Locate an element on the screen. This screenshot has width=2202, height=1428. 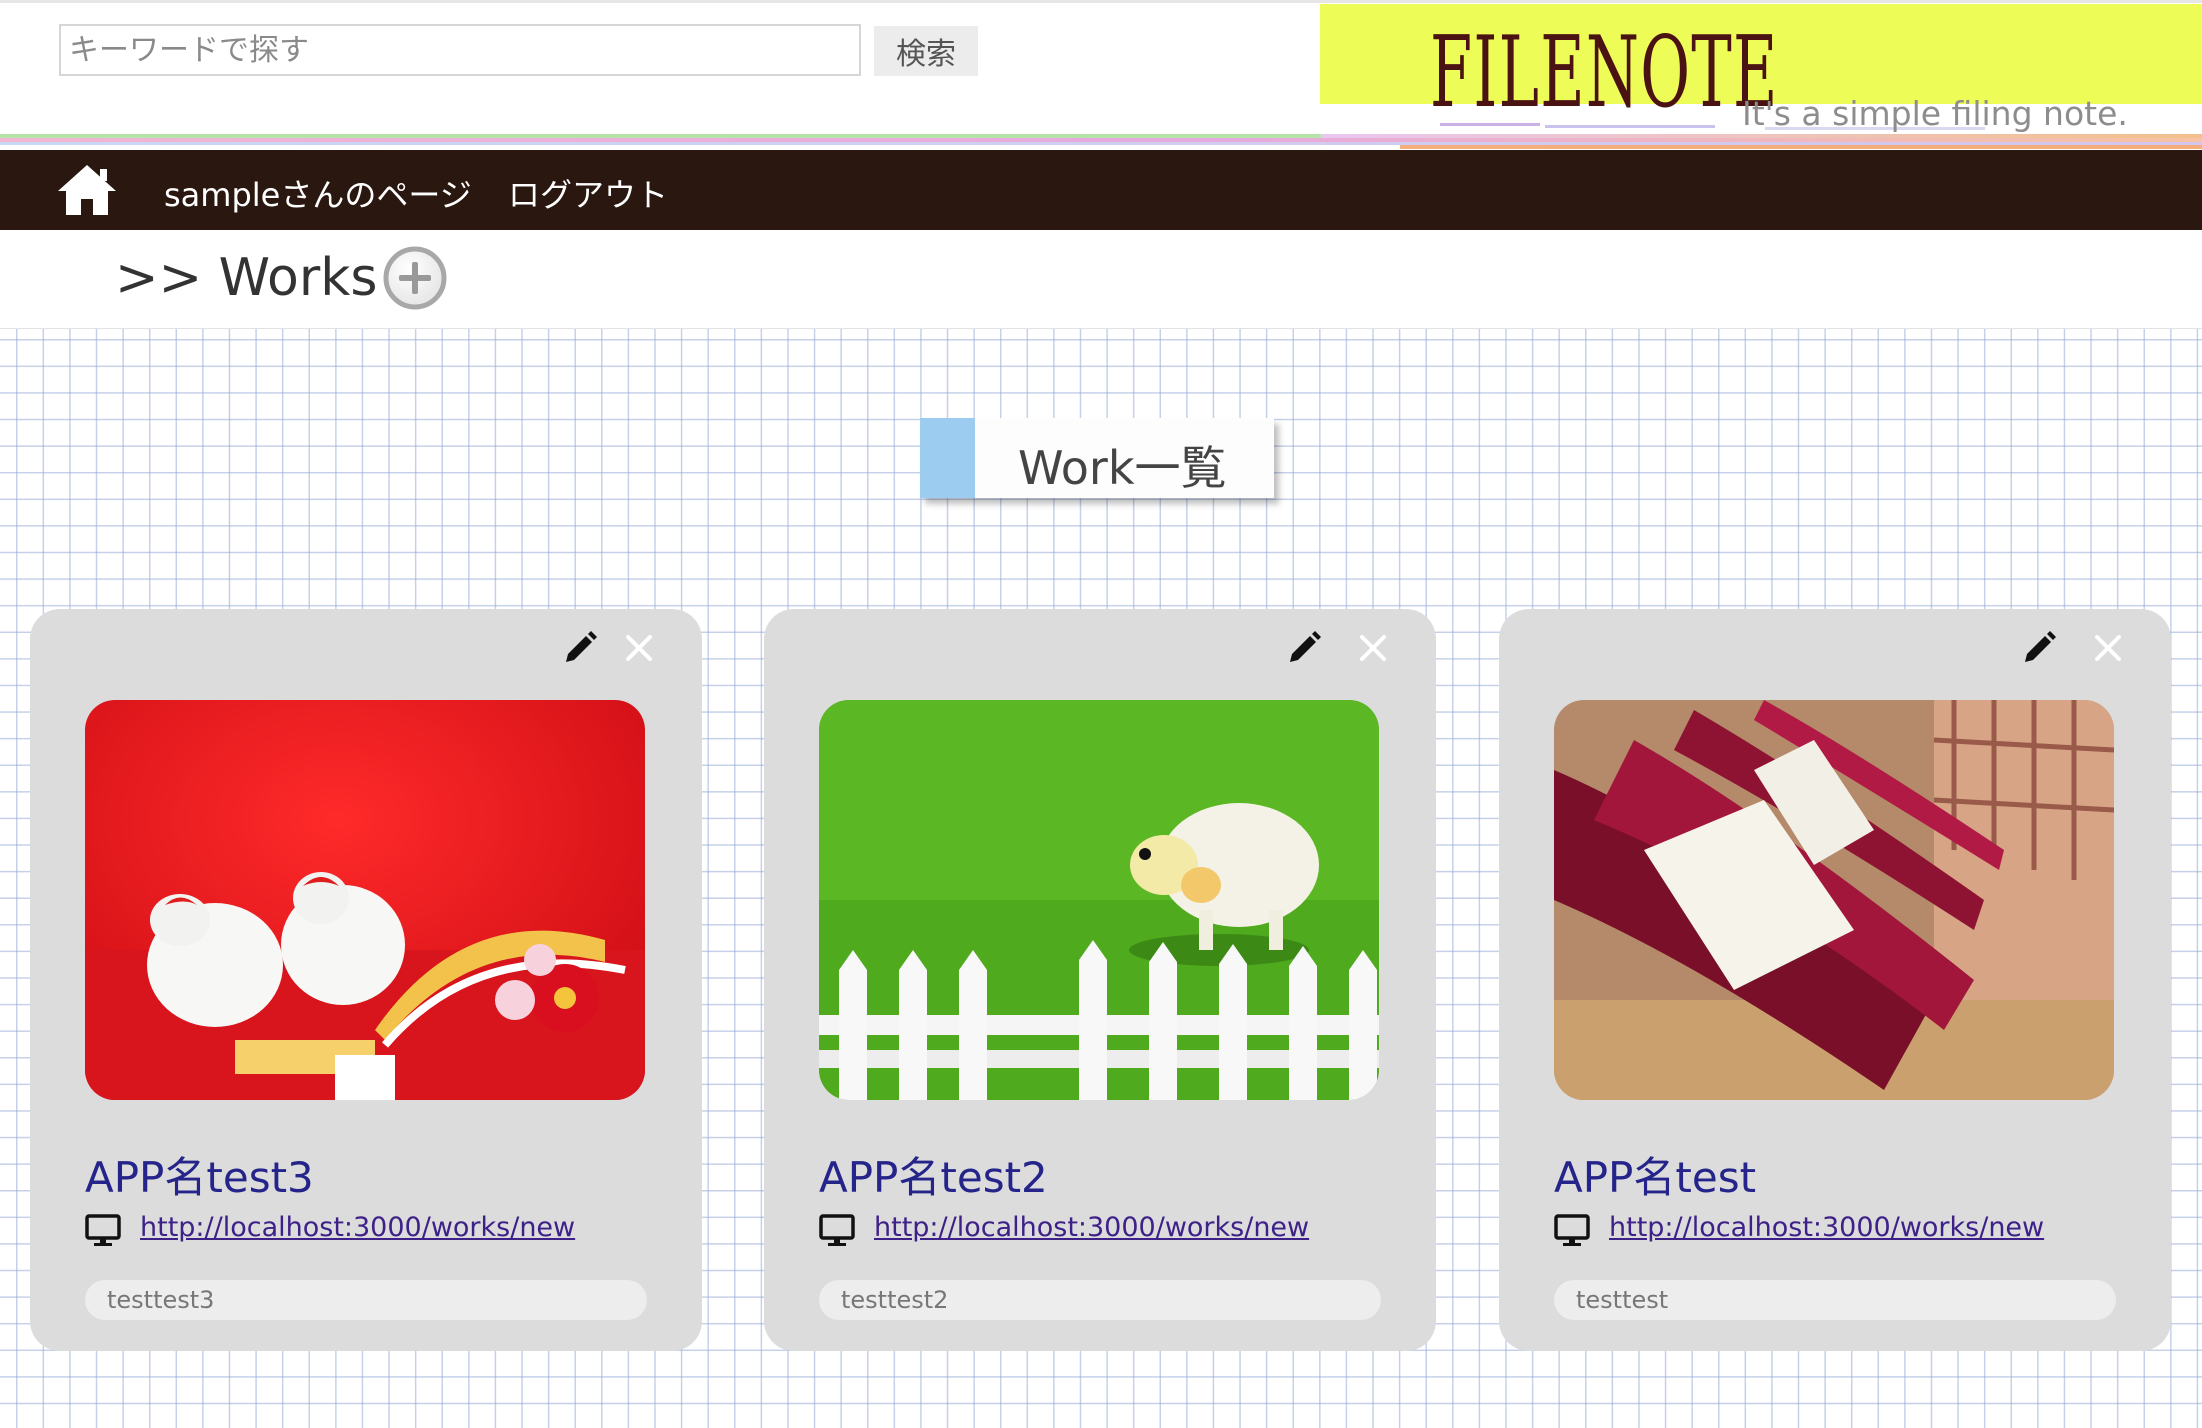
card-description: testtest2 is located at coordinates (1100, 1300).